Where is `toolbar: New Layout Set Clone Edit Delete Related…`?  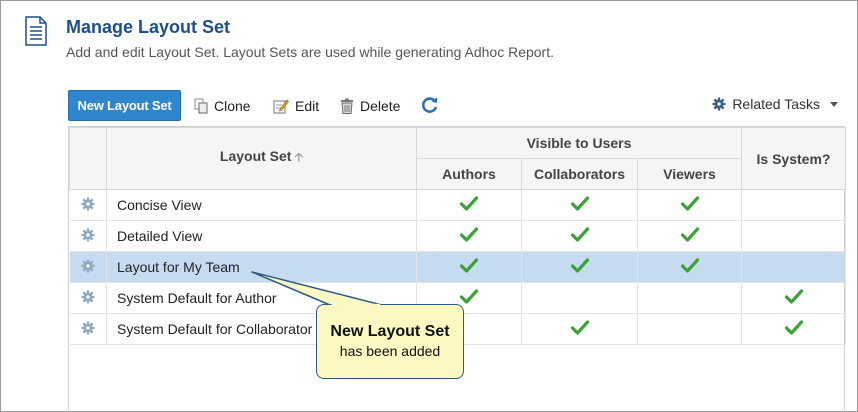 toolbar: New Layout Set Clone Edit Delete Related… is located at coordinates (456, 105).